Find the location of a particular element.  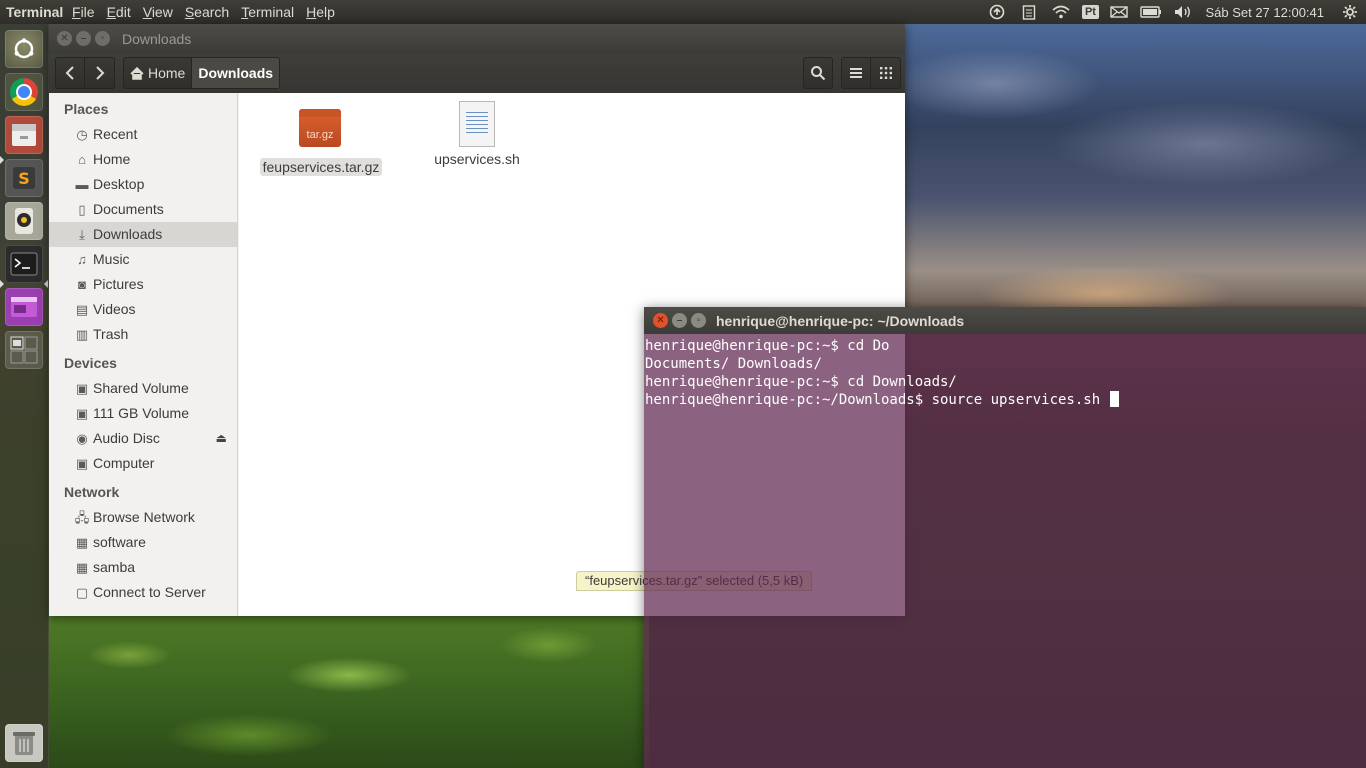

menu-edit: Edit is located at coordinates (119, 12).